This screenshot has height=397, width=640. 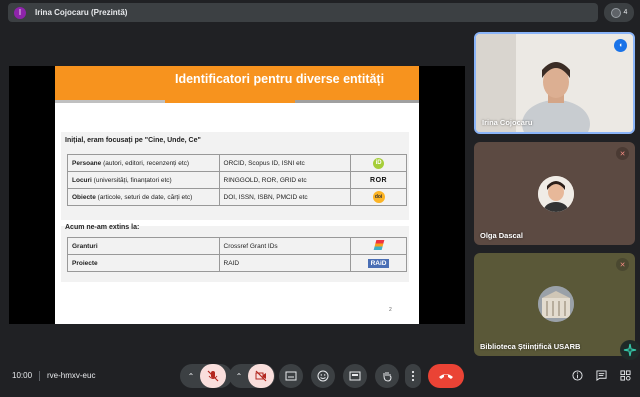 I want to click on assistant-button, so click(x=630, y=350).